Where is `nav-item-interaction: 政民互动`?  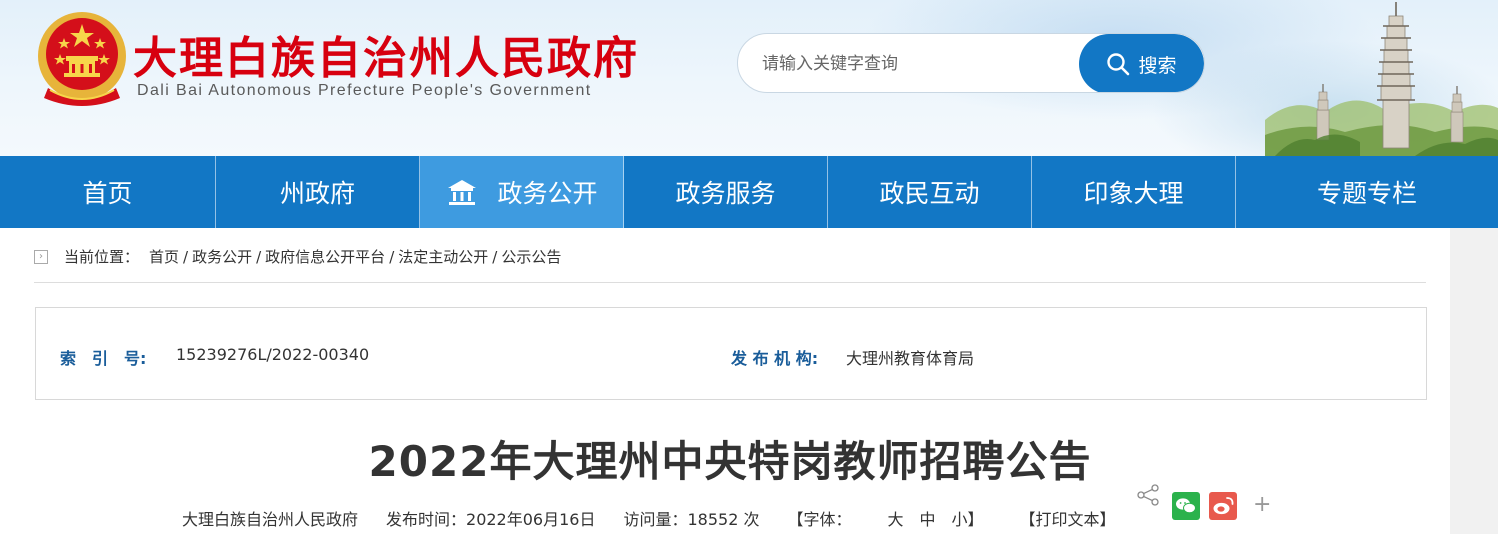
nav-item-interaction: 政民互动 is located at coordinates (930, 192).